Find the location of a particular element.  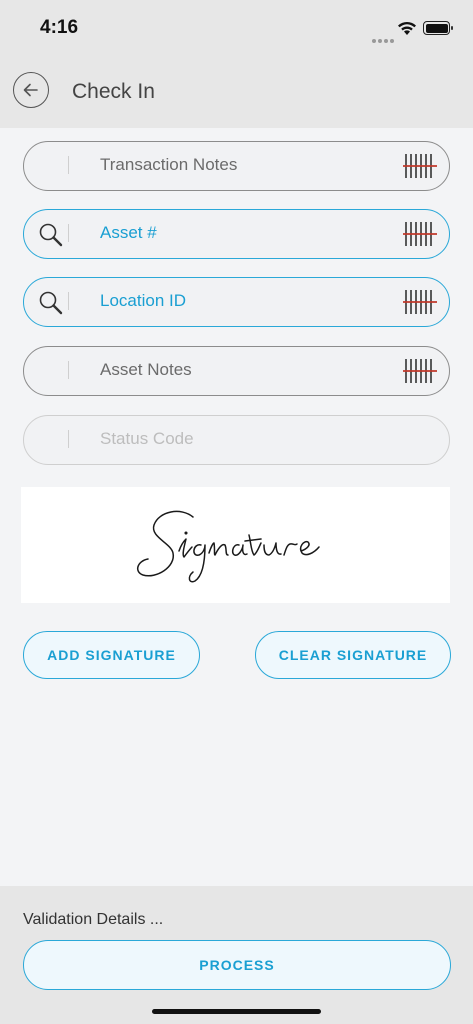

page-title: Check In is located at coordinates (113, 91).